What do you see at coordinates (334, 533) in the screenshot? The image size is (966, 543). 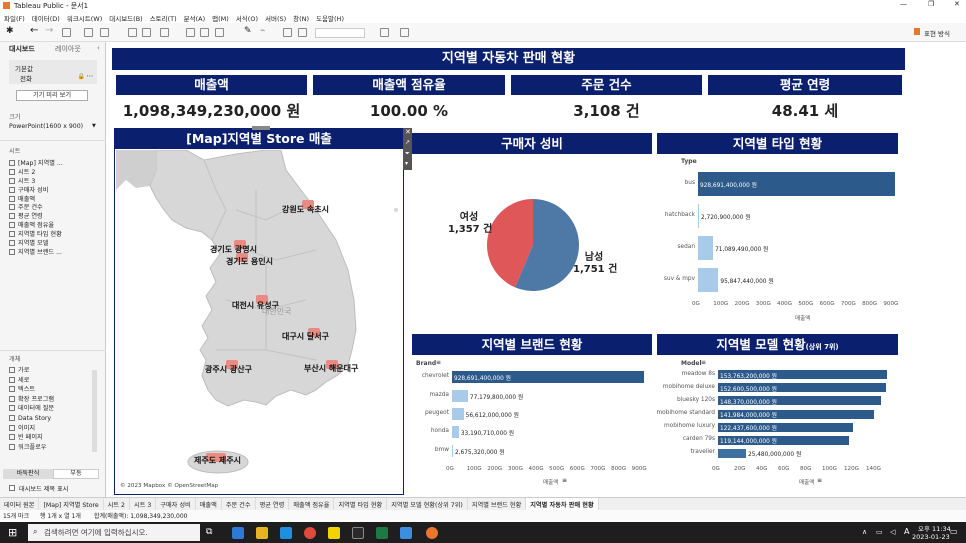 I see `kakaotalk-icon` at bounding box center [334, 533].